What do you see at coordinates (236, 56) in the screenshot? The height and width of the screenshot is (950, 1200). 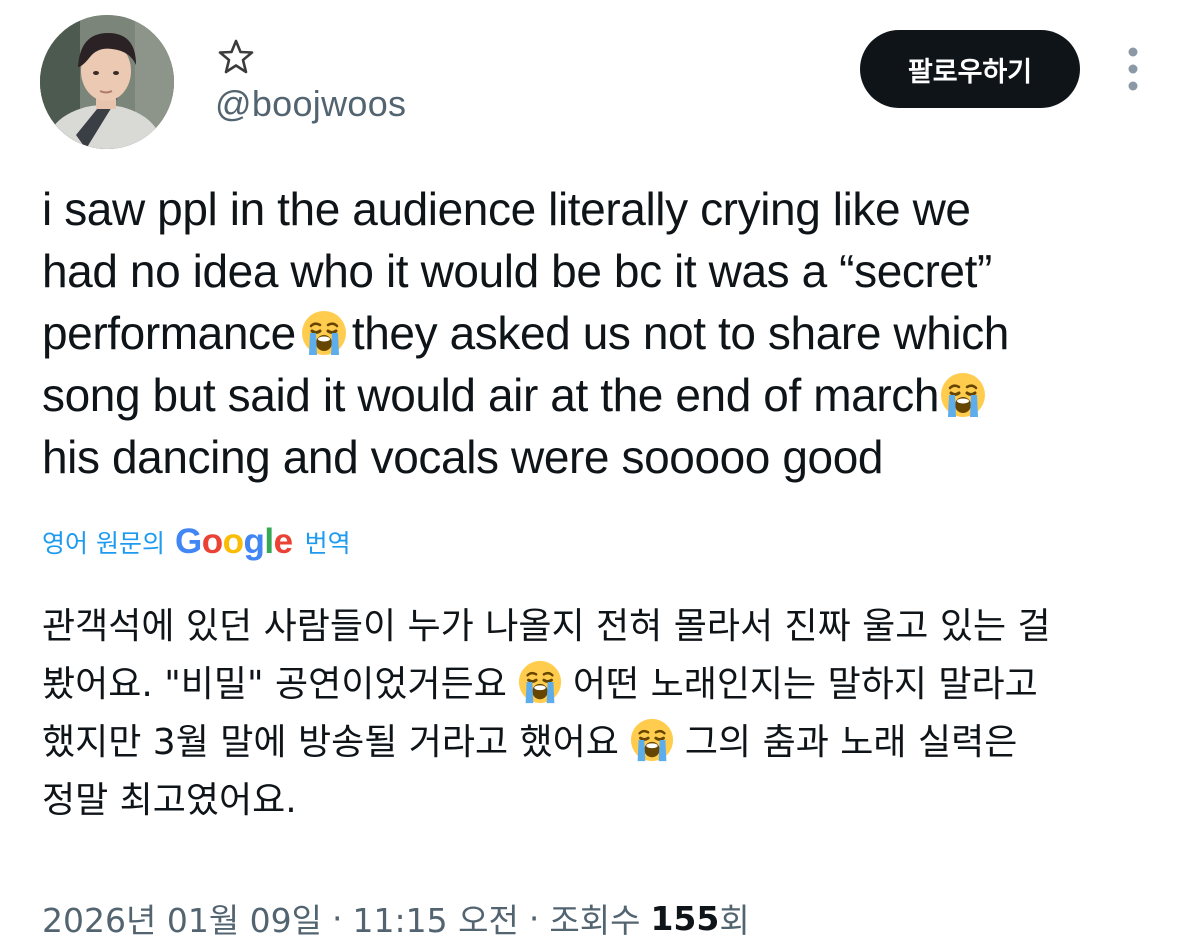 I see `star-outline-icon` at bounding box center [236, 56].